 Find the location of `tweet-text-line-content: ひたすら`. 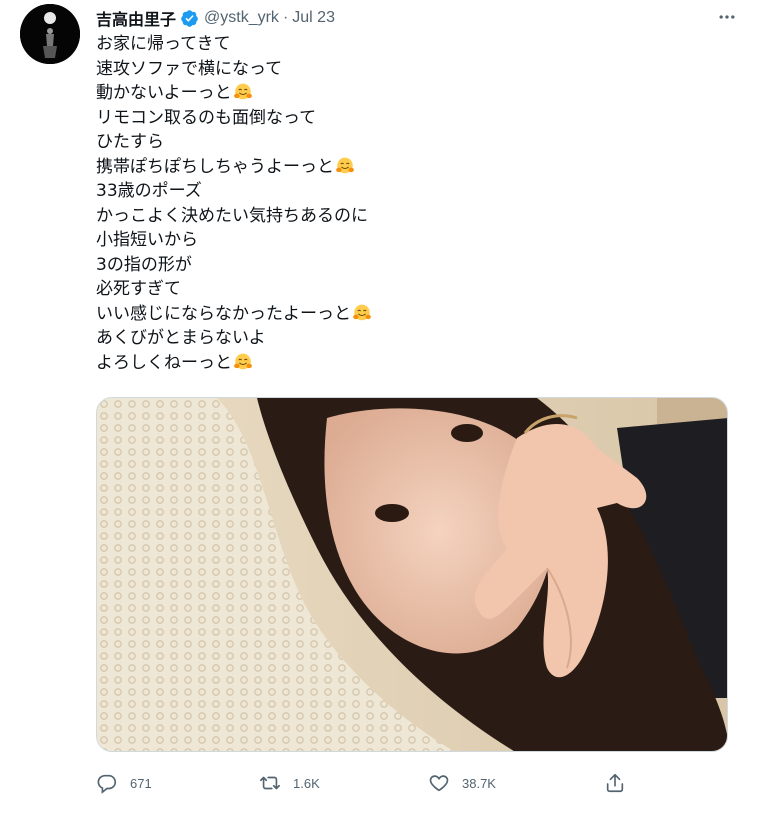

tweet-text-line-content: ひたすら is located at coordinates (130, 142).